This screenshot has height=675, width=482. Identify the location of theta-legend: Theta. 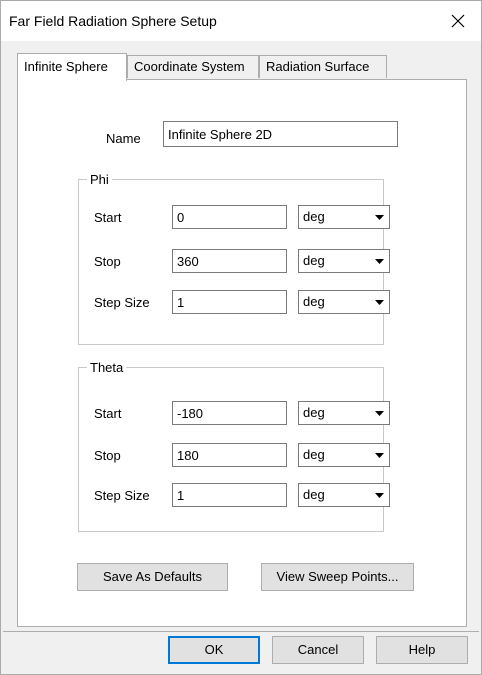
(107, 367).